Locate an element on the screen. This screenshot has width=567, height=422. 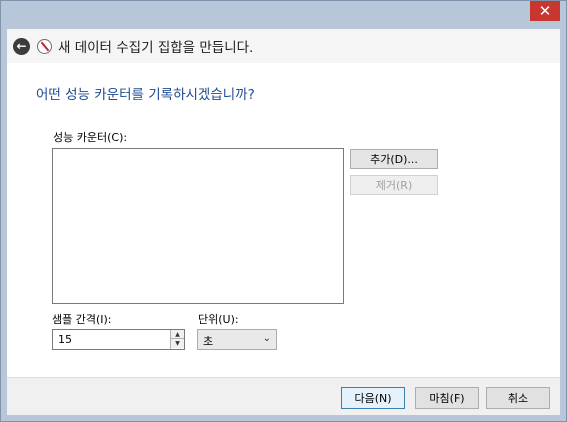
wizard-footer: 다음(N) 마침(F) 취소 is located at coordinates (283, 396).